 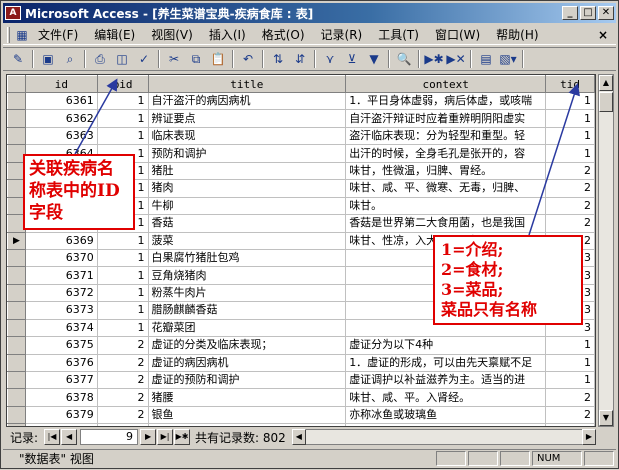 I want to click on minimize-button: _, so click(x=570, y=13).